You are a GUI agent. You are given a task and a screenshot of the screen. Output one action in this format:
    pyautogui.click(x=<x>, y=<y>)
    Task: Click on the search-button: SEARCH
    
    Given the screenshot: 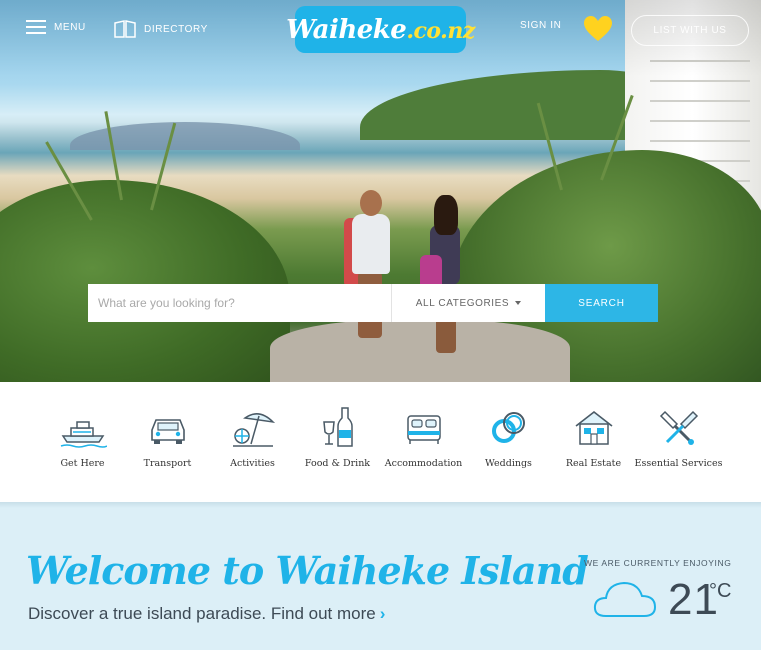 What is the action you would take?
    pyautogui.click(x=601, y=303)
    